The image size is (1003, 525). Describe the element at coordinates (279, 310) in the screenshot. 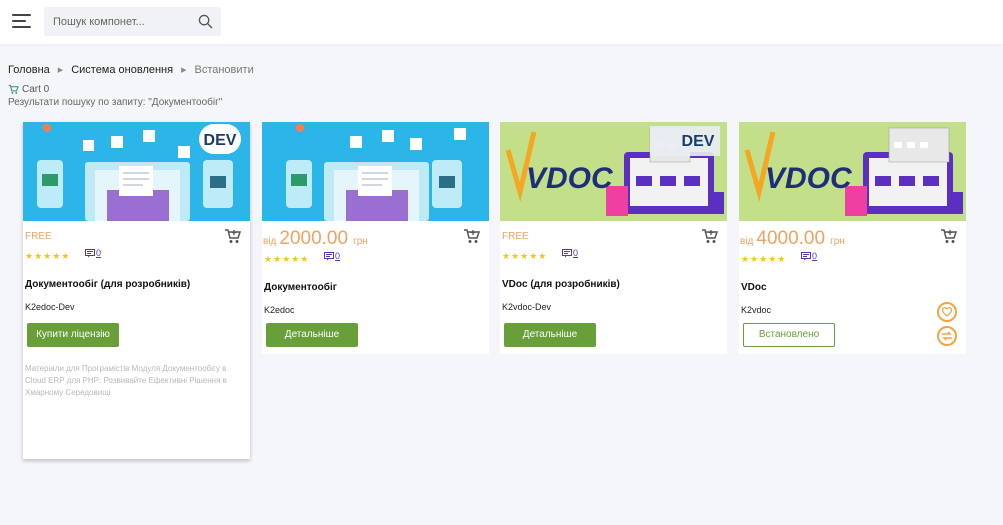

I see `product-code: K2edoc` at that location.